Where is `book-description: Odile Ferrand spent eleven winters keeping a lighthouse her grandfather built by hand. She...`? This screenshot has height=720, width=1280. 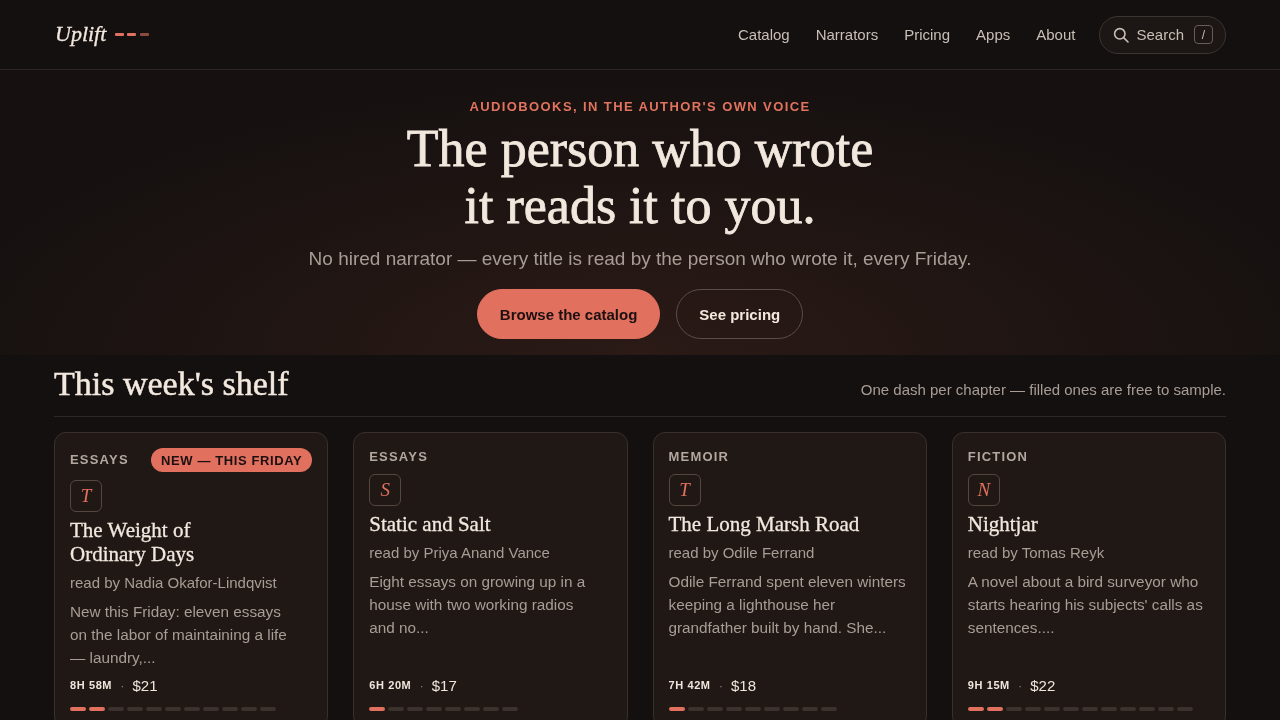
book-description: Odile Ferrand spent eleven winters keeping a lighthouse her grandfather built by hand. She... is located at coordinates (787, 605).